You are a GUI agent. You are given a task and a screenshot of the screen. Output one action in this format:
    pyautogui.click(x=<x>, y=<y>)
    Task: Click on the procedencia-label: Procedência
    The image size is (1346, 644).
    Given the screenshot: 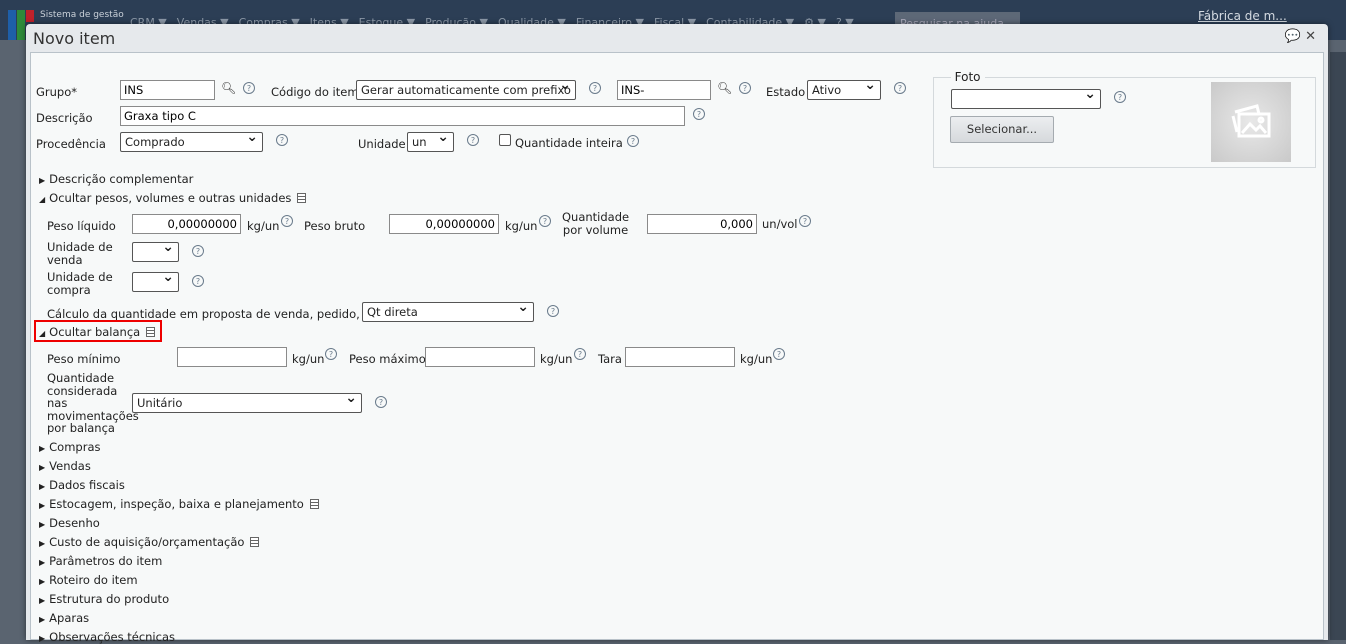 What is the action you would take?
    pyautogui.click(x=71, y=144)
    